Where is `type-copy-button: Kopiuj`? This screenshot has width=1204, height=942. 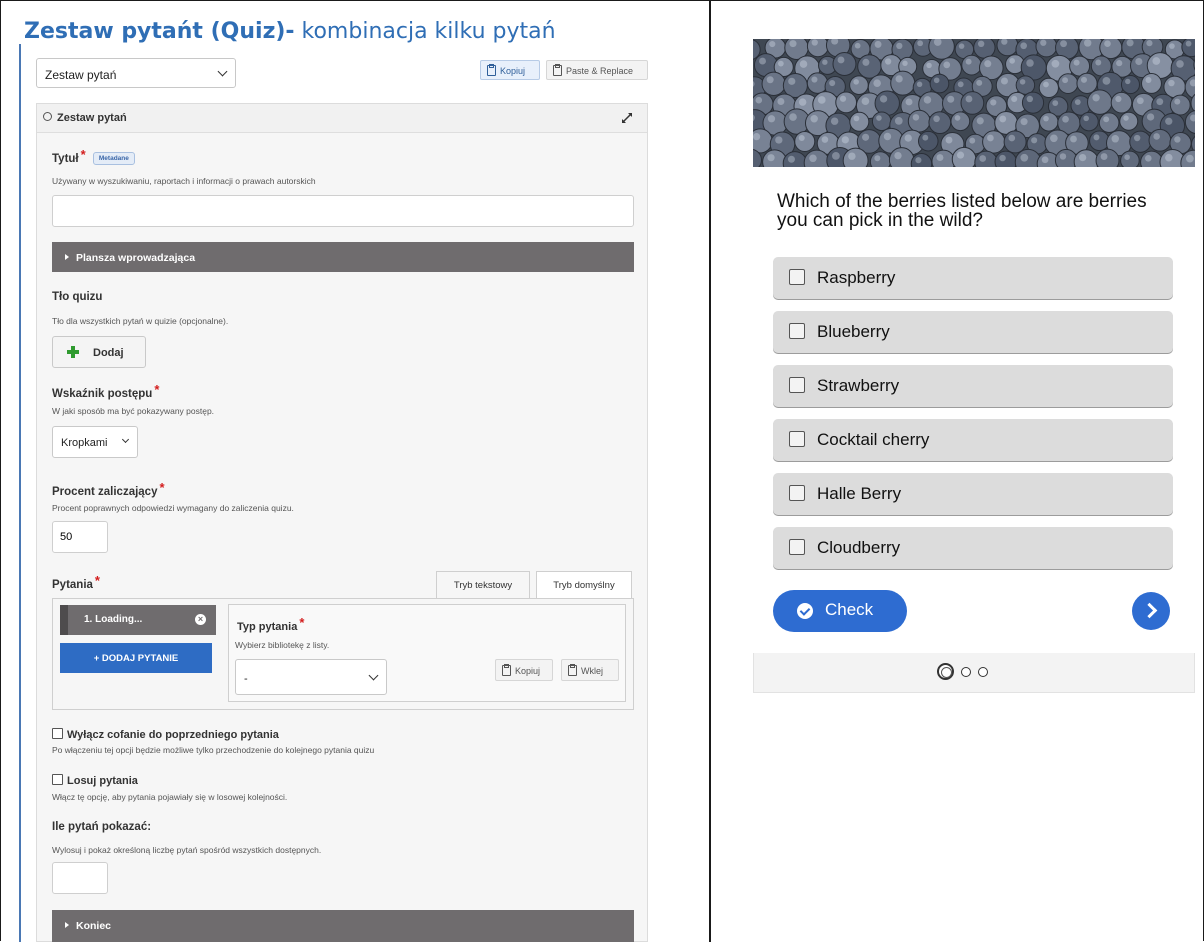 type-copy-button: Kopiuj is located at coordinates (524, 670).